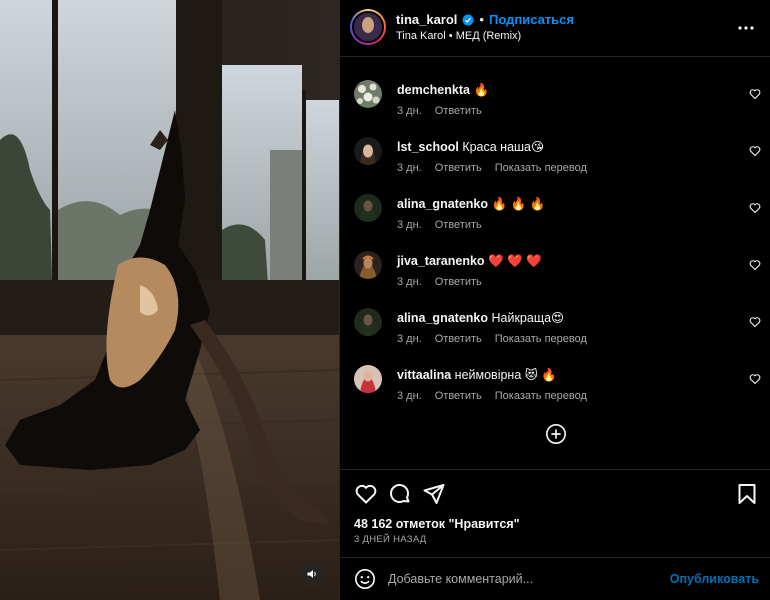 Image resolution: width=770 pixels, height=600 pixels. Describe the element at coordinates (564, 261) in the screenshot. I see `comment-line: jiva_taranenko ❤️ ❤️ ❤️` at that location.